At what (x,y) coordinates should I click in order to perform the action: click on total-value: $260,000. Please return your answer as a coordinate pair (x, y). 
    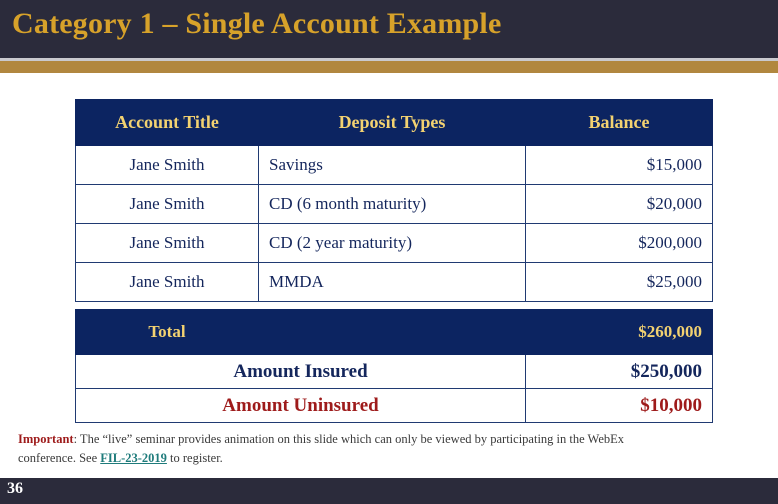
    Looking at the image, I should click on (619, 332).